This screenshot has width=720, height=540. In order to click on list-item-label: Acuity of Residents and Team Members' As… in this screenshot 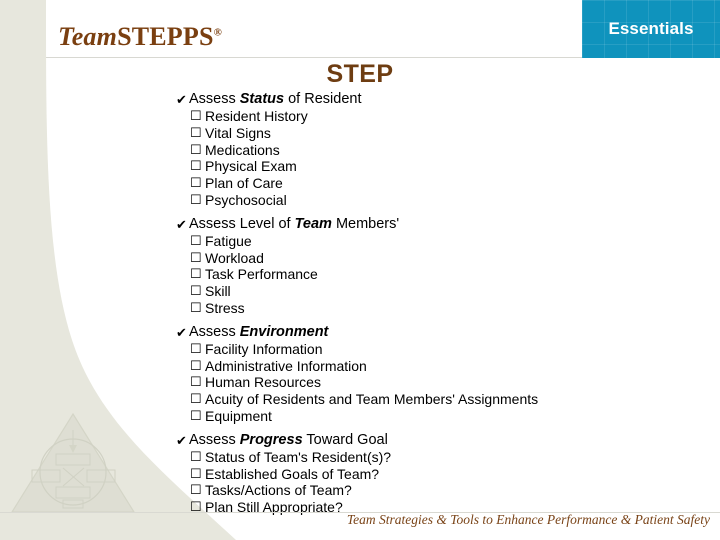, I will do `click(372, 399)`.